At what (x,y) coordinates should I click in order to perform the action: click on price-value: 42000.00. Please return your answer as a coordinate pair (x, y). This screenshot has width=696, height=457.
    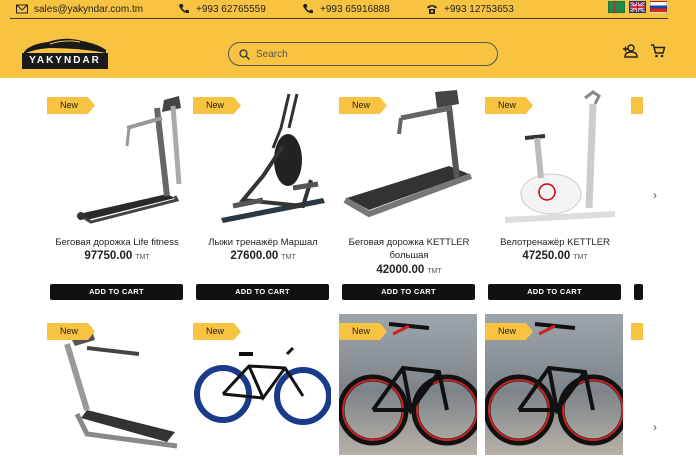
    Looking at the image, I should click on (400, 270).